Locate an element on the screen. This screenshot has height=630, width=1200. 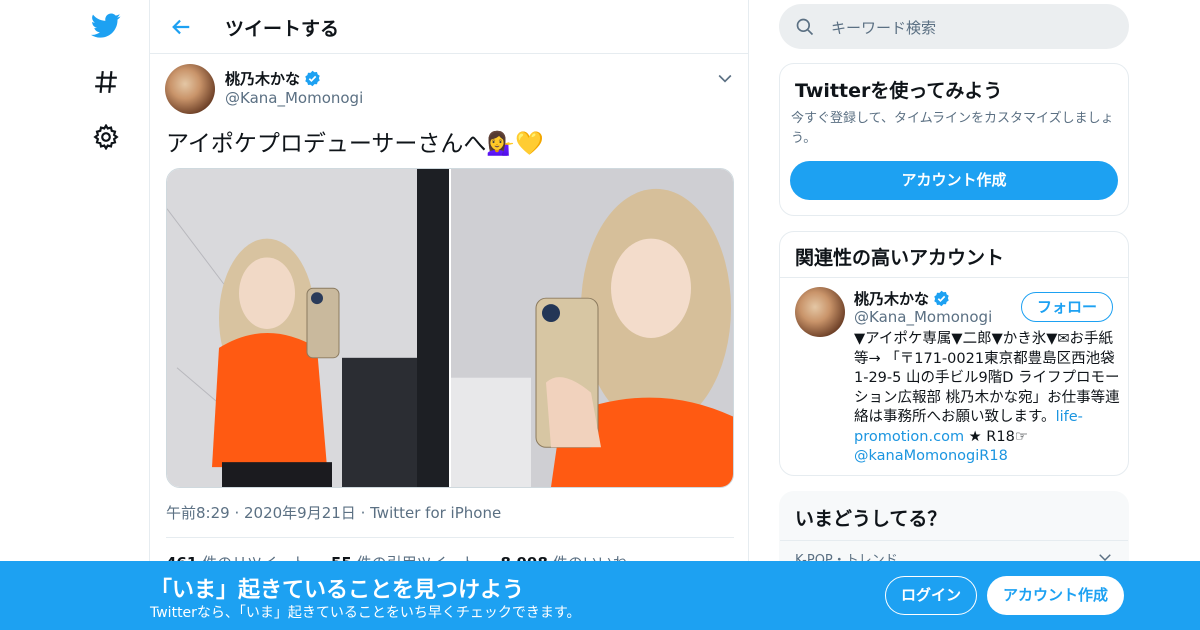
signup-card-title: Twitterを使ってみよう is located at coordinates (899, 91).